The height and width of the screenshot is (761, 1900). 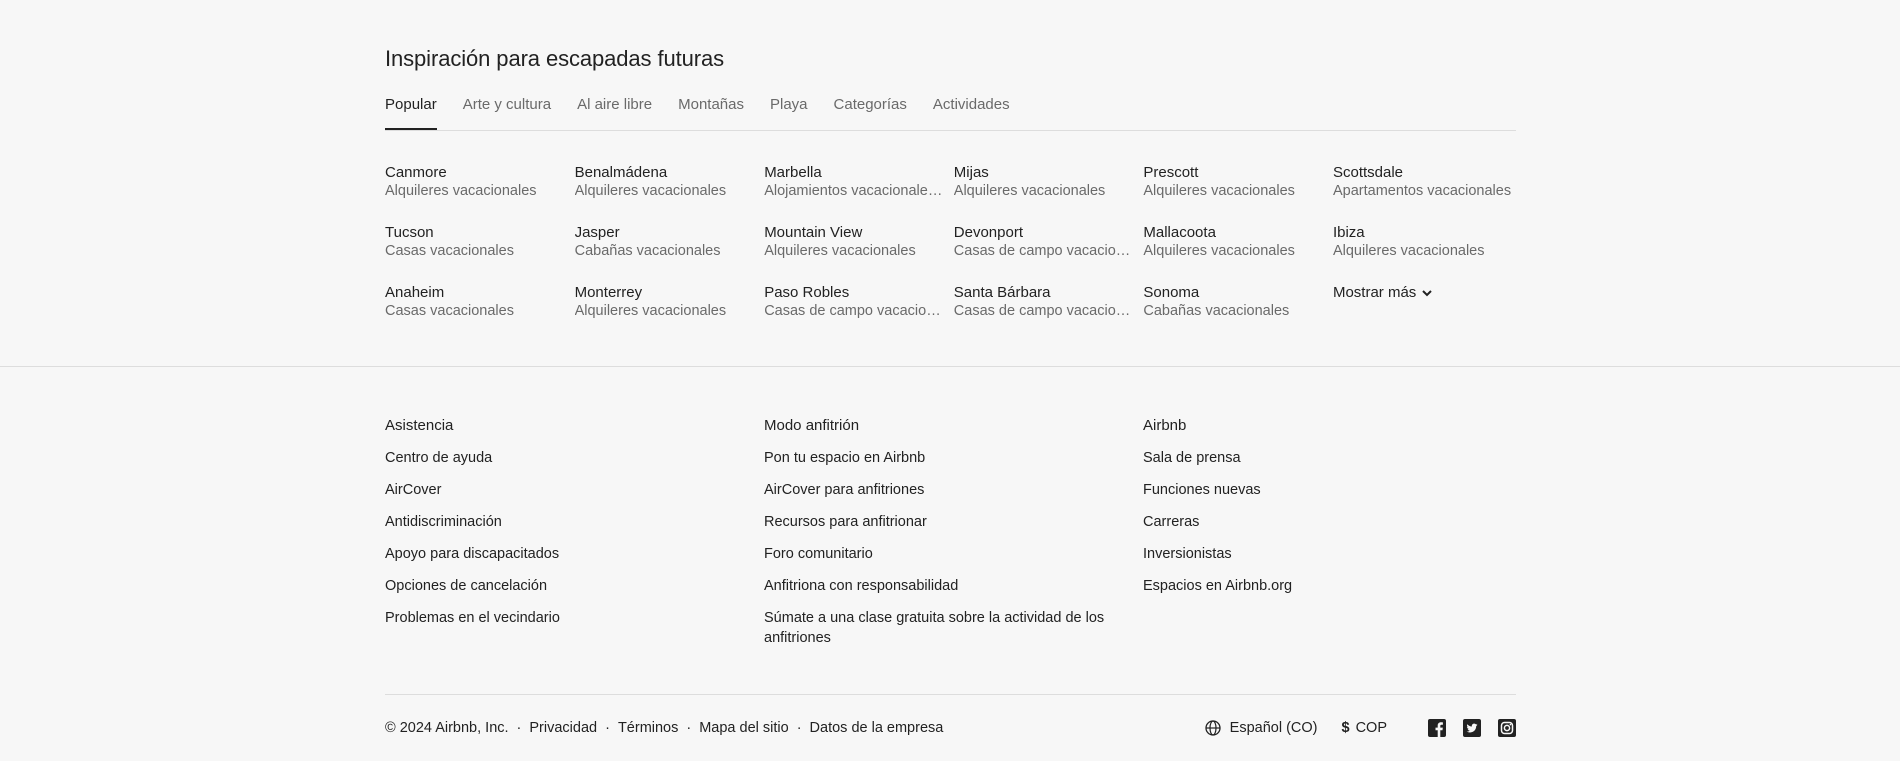 What do you see at coordinates (743, 728) in the screenshot?
I see `sitemap-link: Mapa del sitio` at bounding box center [743, 728].